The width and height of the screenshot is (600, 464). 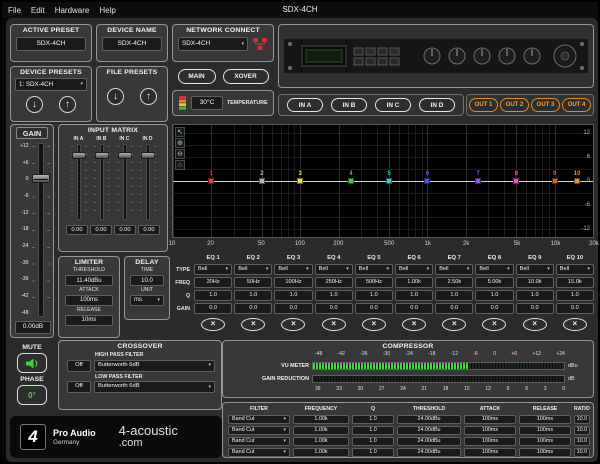 What do you see at coordinates (107, 10) in the screenshot?
I see `menu-item-help: Help` at bounding box center [107, 10].